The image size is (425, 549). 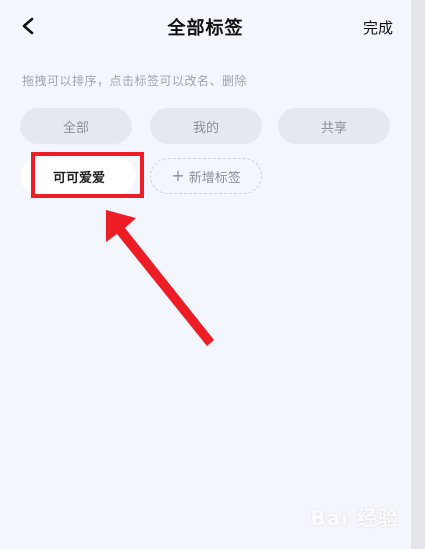 I want to click on page-title: 全部标签, so click(x=205, y=28).